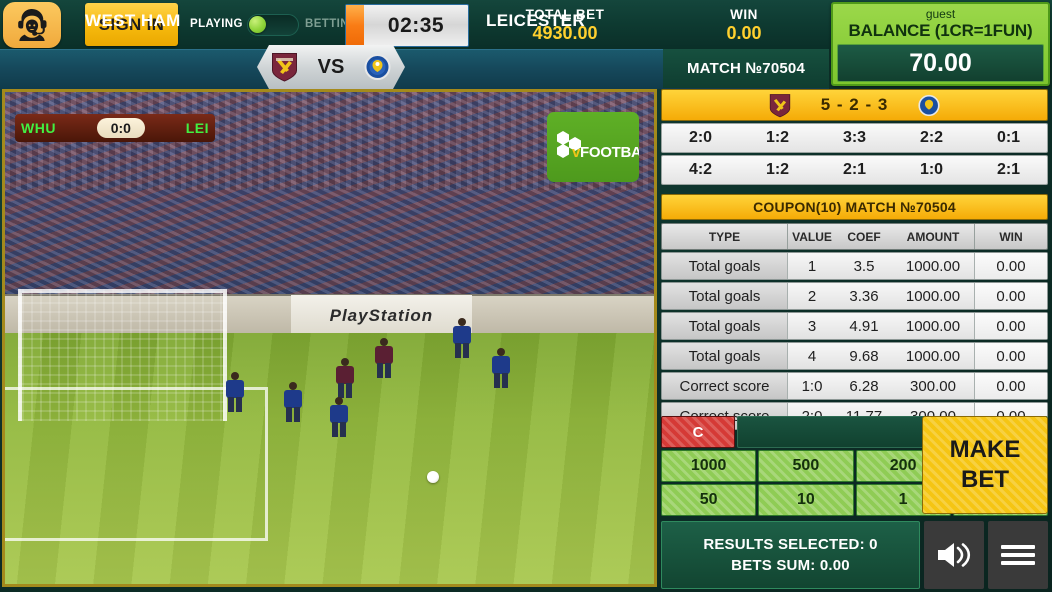 The image size is (1052, 592). Describe the element at coordinates (940, 14) in the screenshot. I see `user-name: guest` at that location.